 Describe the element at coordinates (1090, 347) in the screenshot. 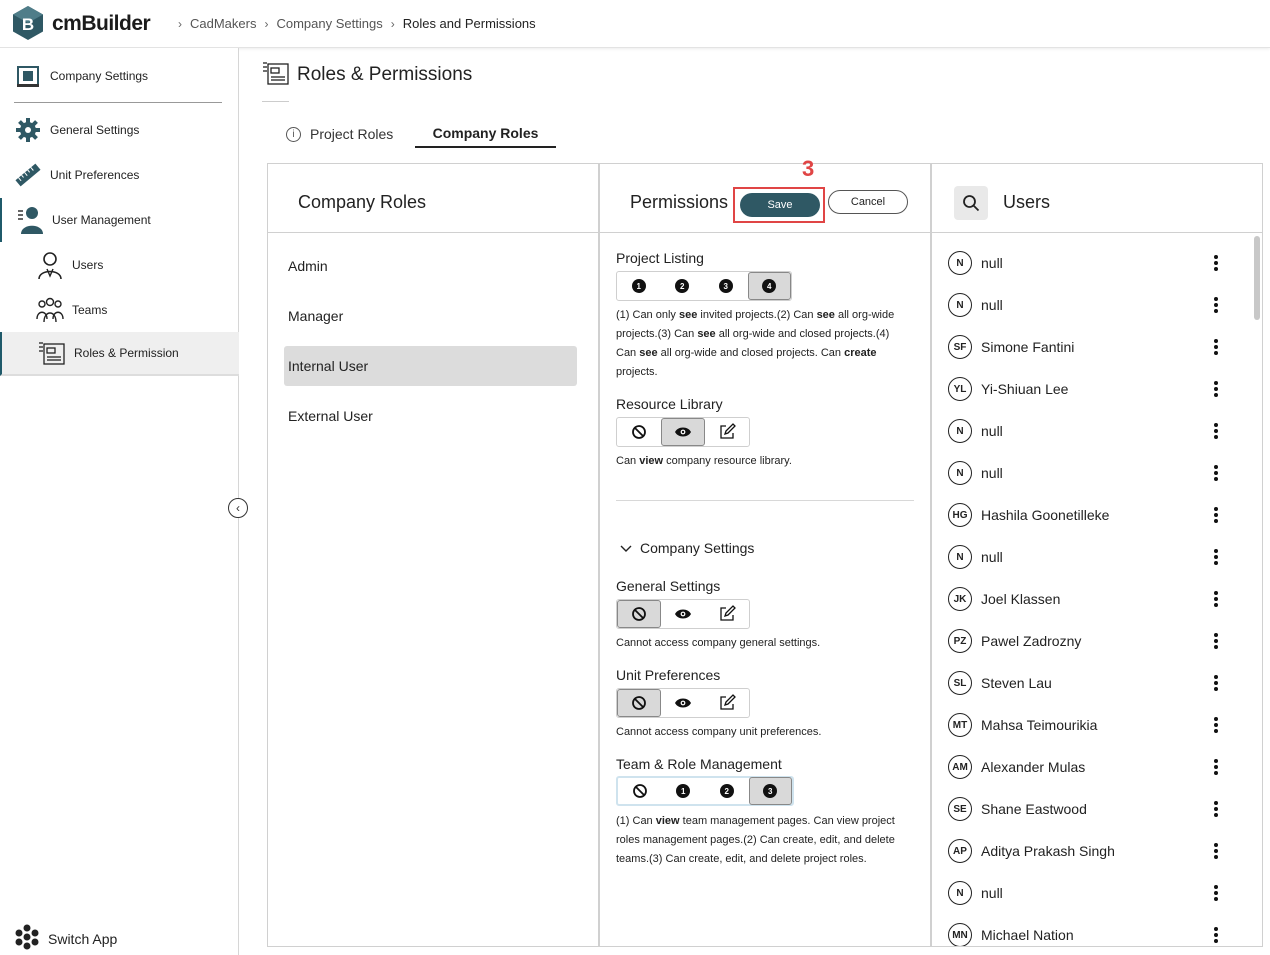

I see `user-row: SF Simone Fantini` at that location.